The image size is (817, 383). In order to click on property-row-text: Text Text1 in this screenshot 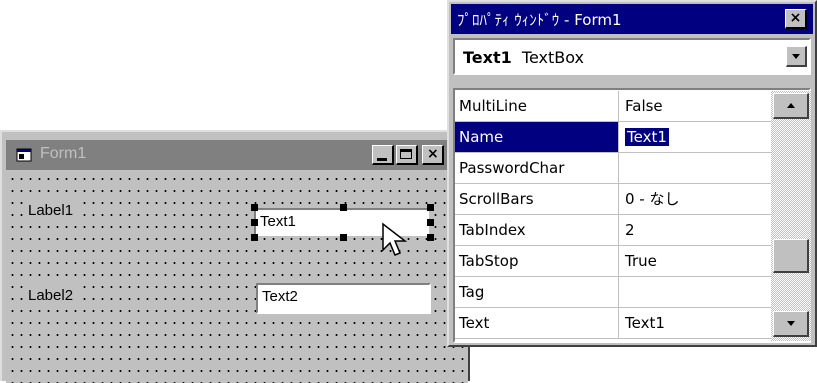, I will do `click(613, 323)`.